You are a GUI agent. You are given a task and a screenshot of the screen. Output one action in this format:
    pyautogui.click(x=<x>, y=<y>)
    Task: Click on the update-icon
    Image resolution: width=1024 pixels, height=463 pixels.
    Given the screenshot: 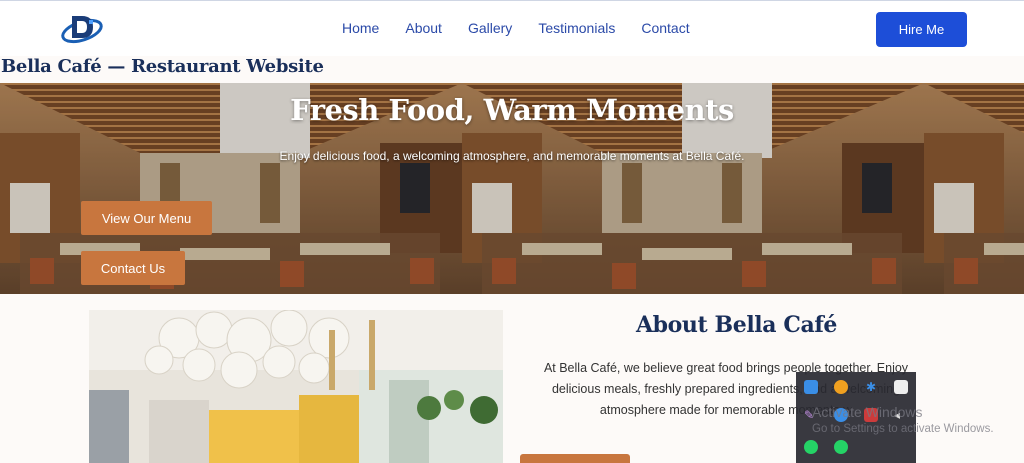 What is the action you would take?
    pyautogui.click(x=841, y=387)
    